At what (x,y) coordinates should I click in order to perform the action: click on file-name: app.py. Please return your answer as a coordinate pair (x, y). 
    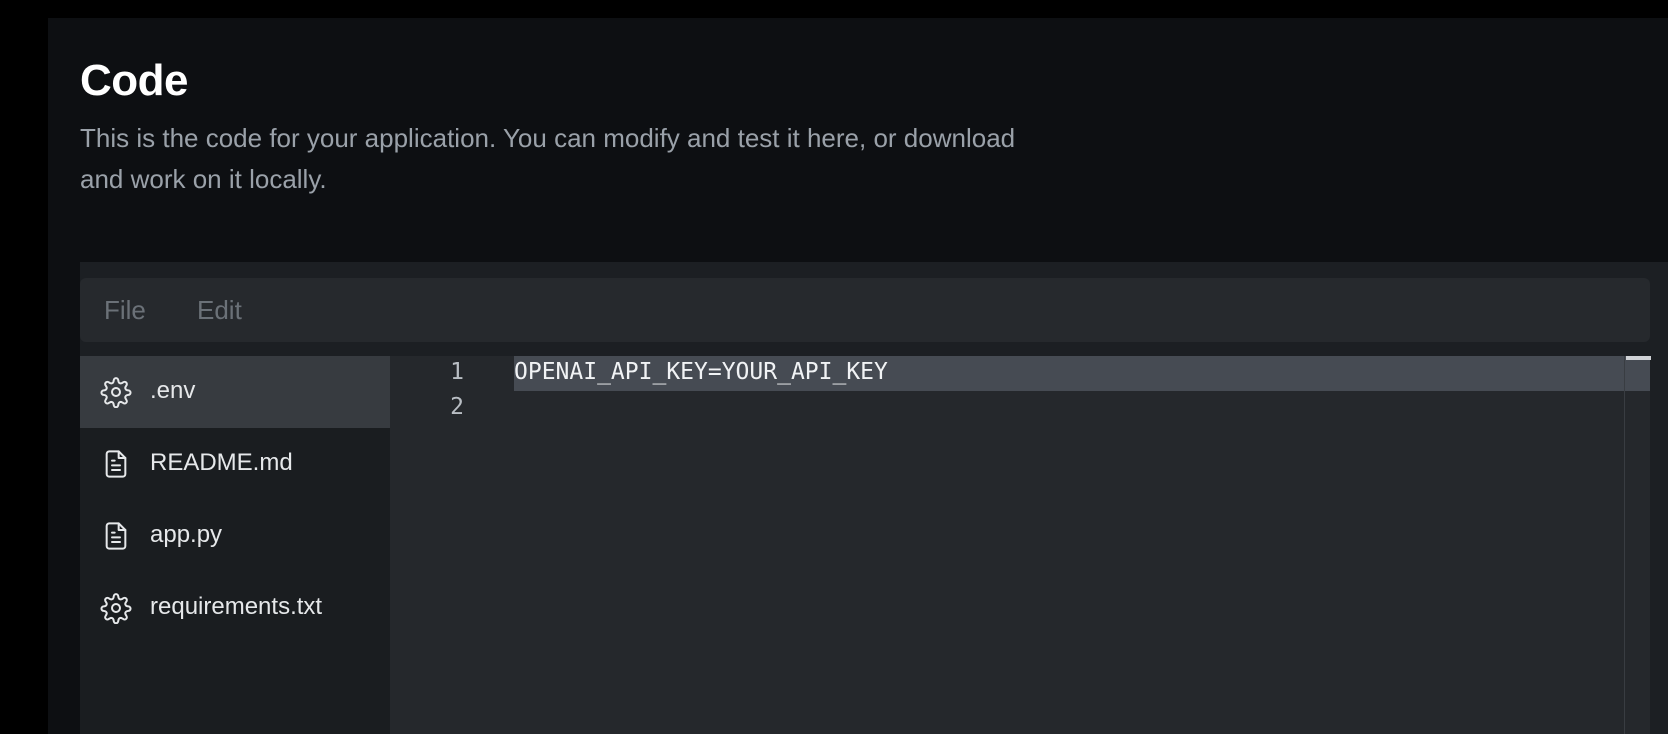
    Looking at the image, I should click on (186, 534).